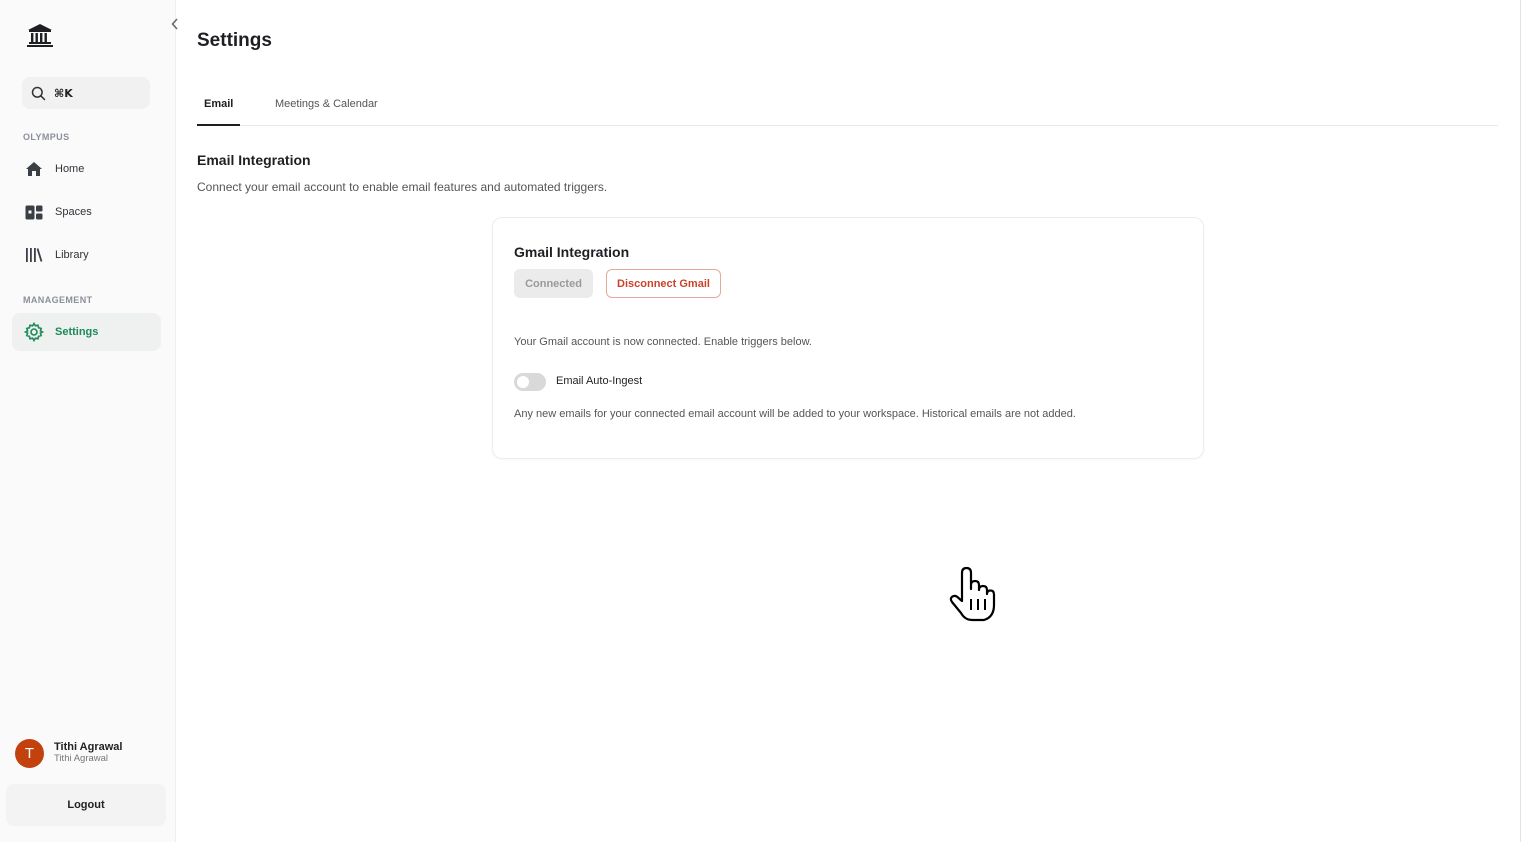 The width and height of the screenshot is (1521, 842). What do you see at coordinates (72, 255) in the screenshot?
I see `sidebar-item-label: Library` at bounding box center [72, 255].